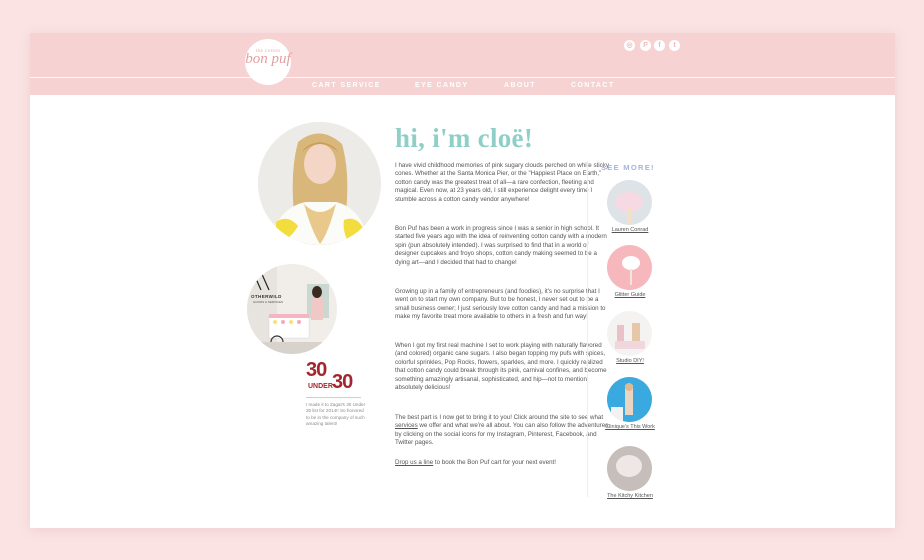  I want to click on nav-contact: CONTACT, so click(593, 85).